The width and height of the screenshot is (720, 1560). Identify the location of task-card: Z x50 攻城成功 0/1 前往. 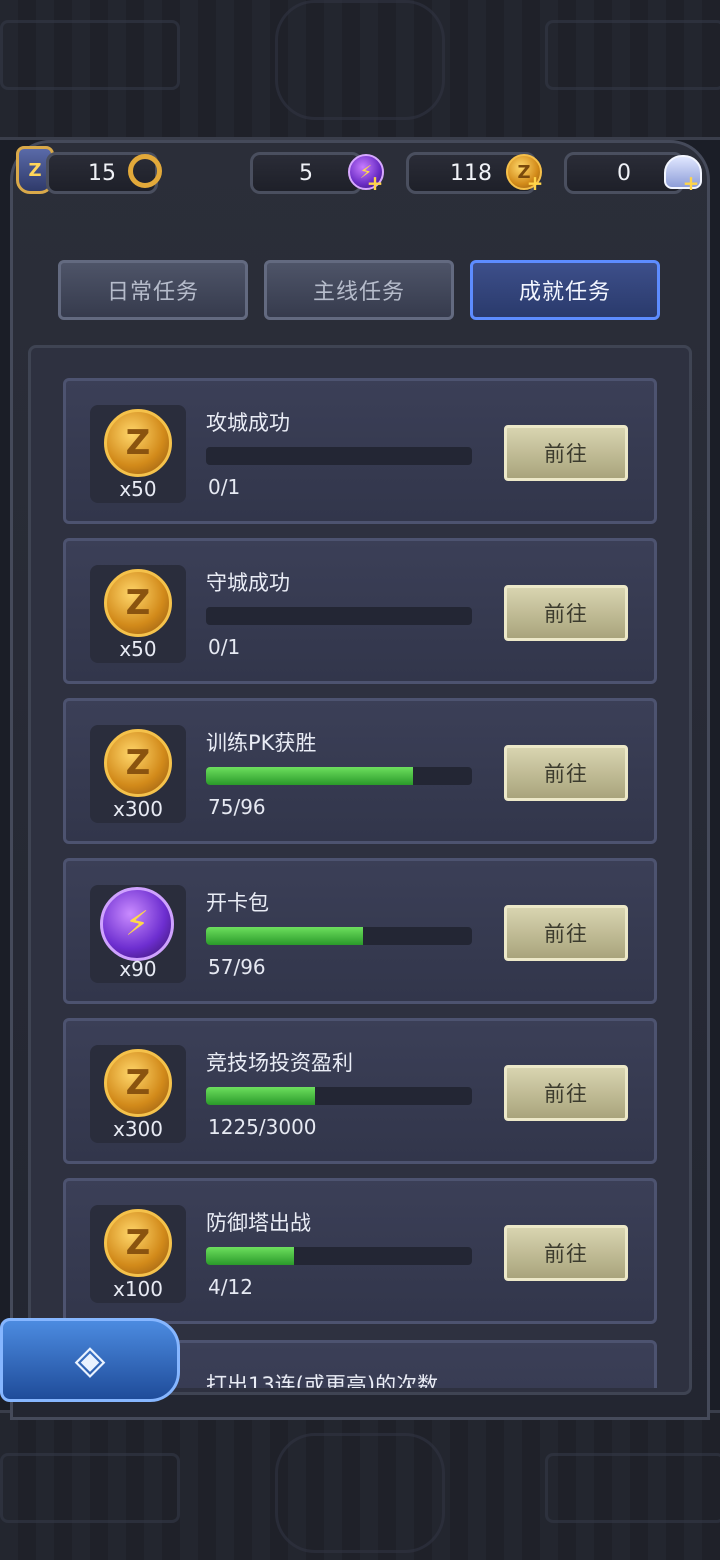
(360, 451).